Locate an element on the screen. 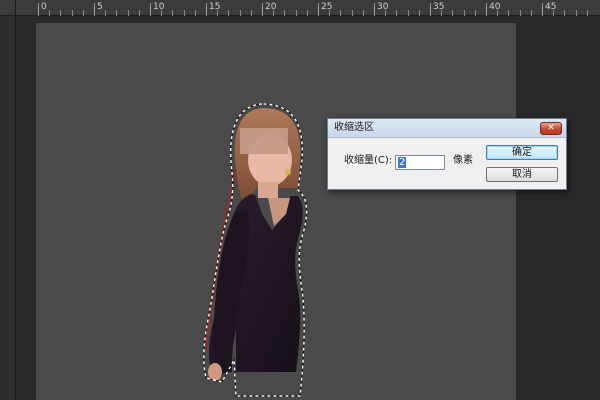 The width and height of the screenshot is (600, 400). close-icon: ✕ is located at coordinates (551, 128).